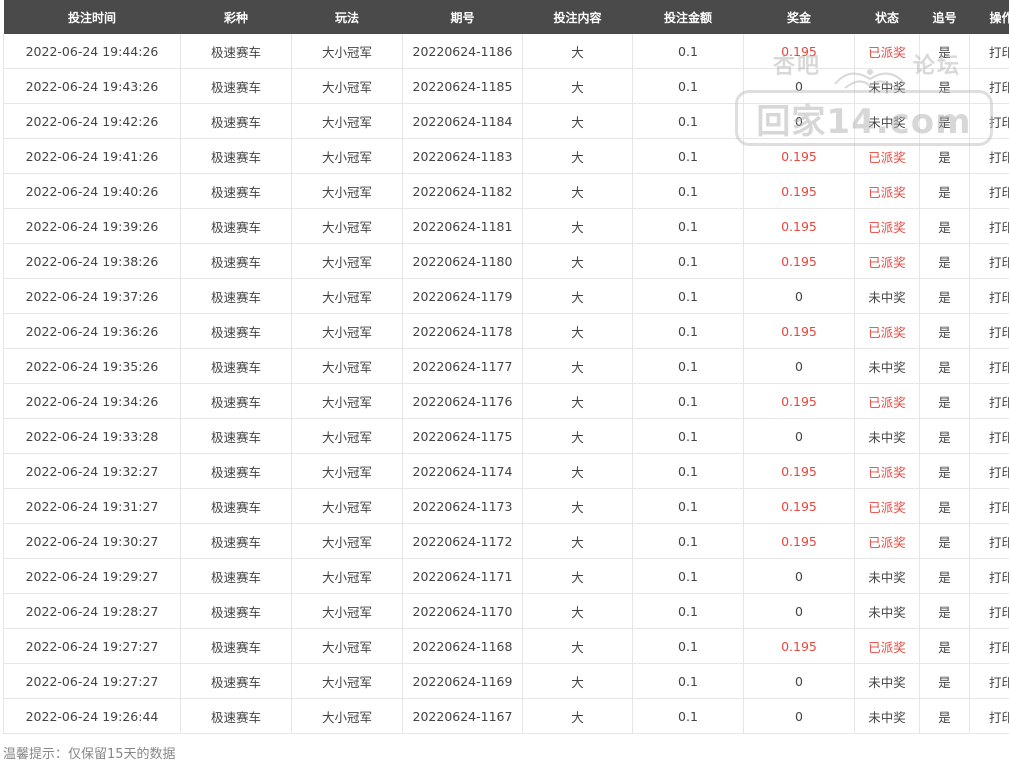  I want to click on issue-number-cell: 20220624-1185, so click(462, 86).